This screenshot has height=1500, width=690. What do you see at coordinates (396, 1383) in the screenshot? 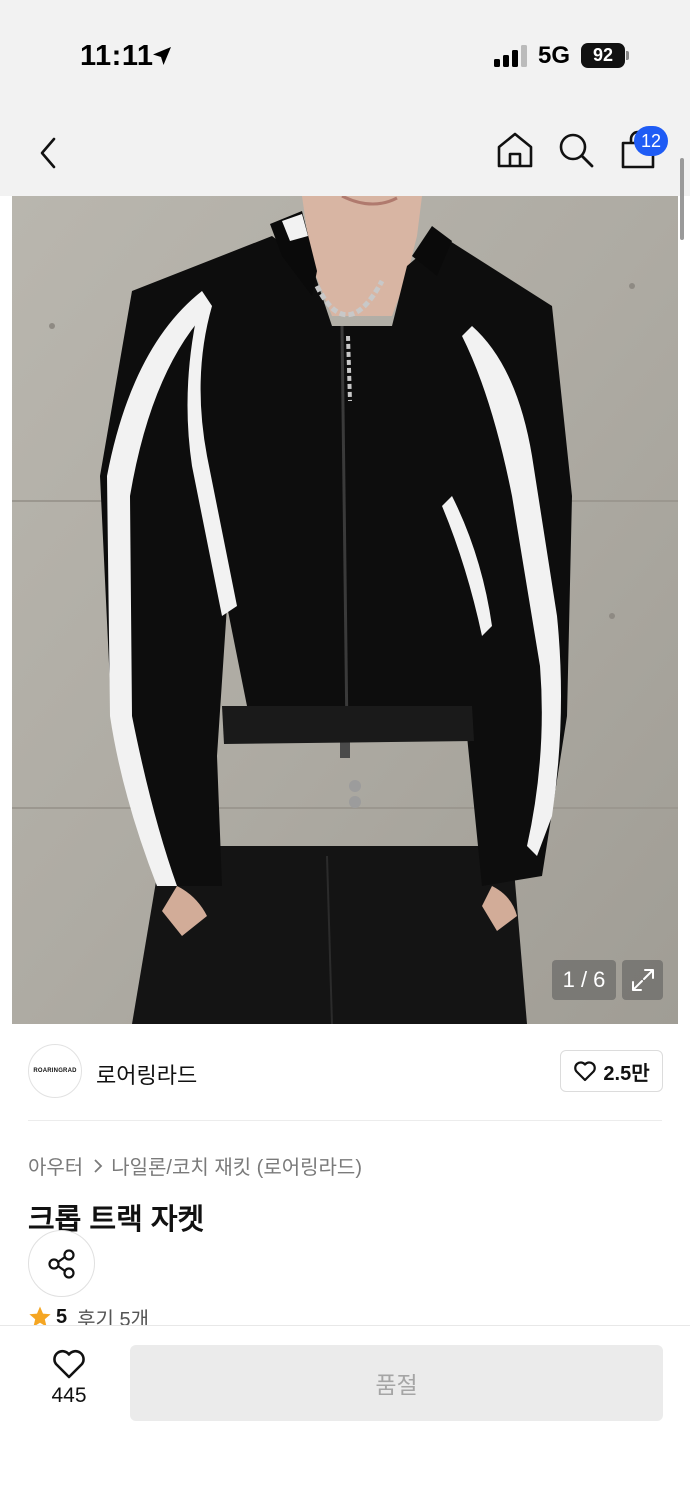
I see `sold-out-button: 품절` at bounding box center [396, 1383].